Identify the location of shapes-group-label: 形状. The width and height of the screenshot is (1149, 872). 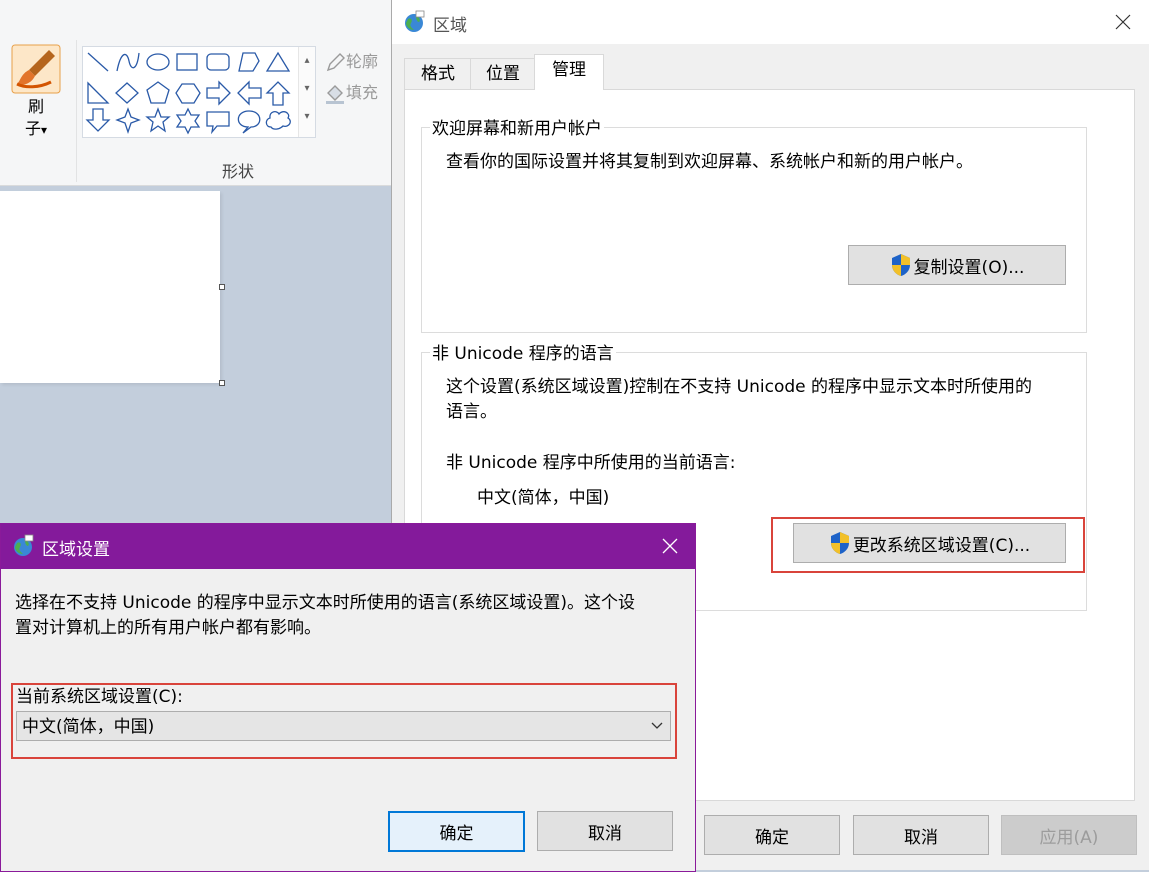
(238, 171).